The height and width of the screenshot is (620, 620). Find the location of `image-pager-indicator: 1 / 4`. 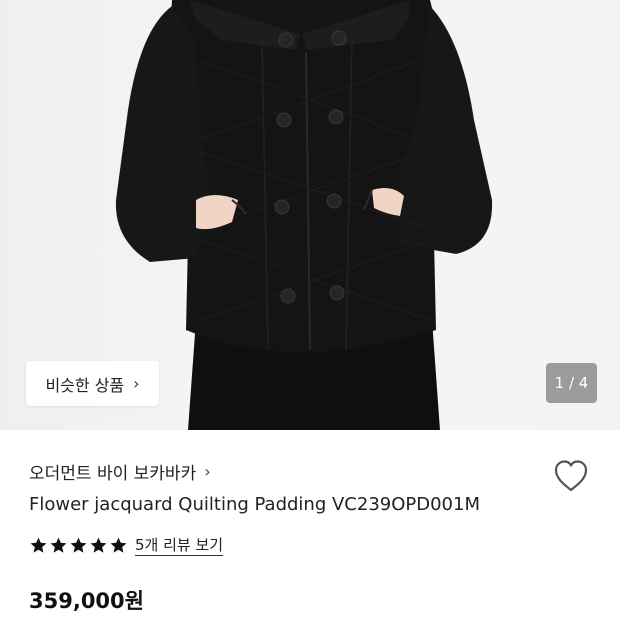

image-pager-indicator: 1 / 4 is located at coordinates (571, 383).